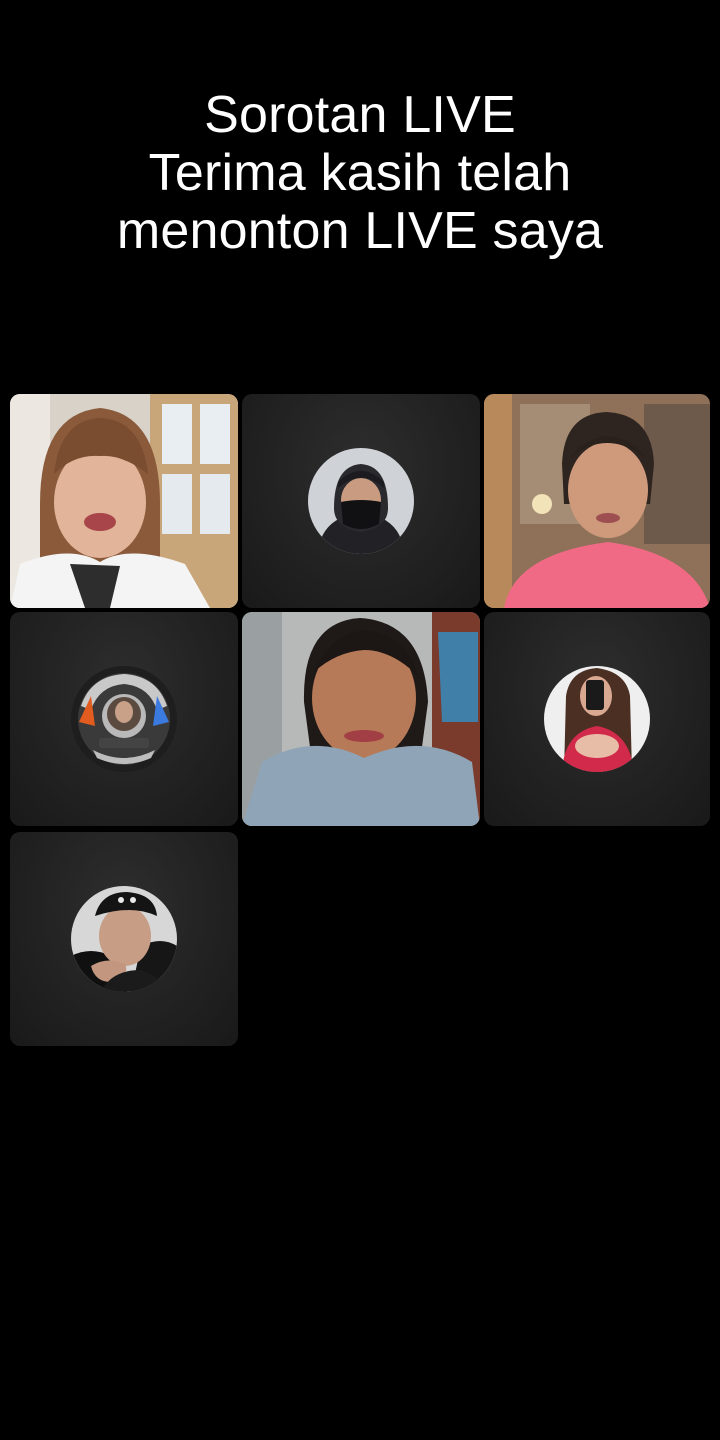  I want to click on avatar-woman-mirror-selfie, so click(597, 719).